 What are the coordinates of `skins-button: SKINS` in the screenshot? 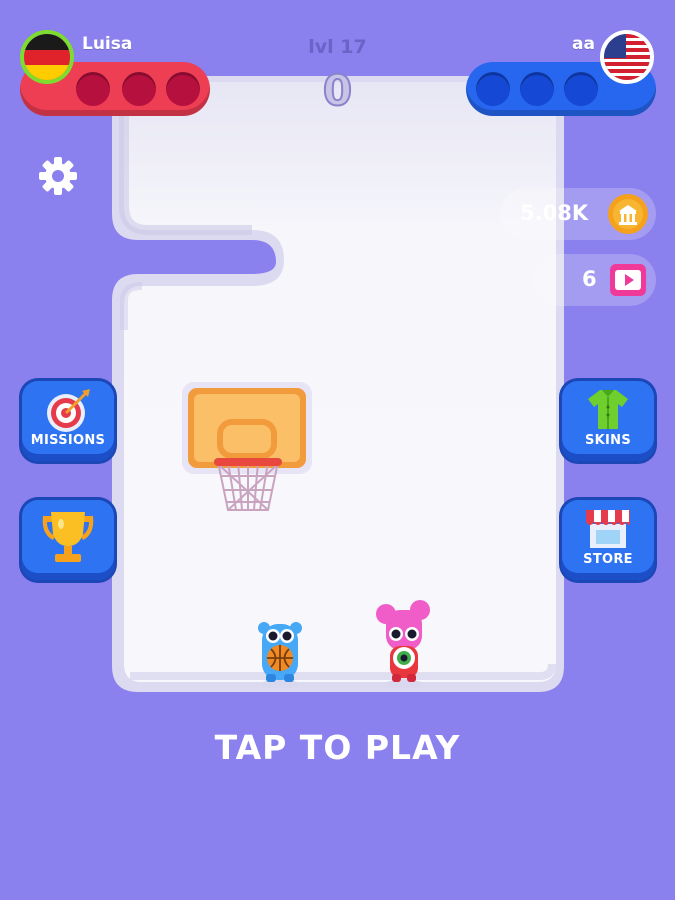 It's located at (608, 421).